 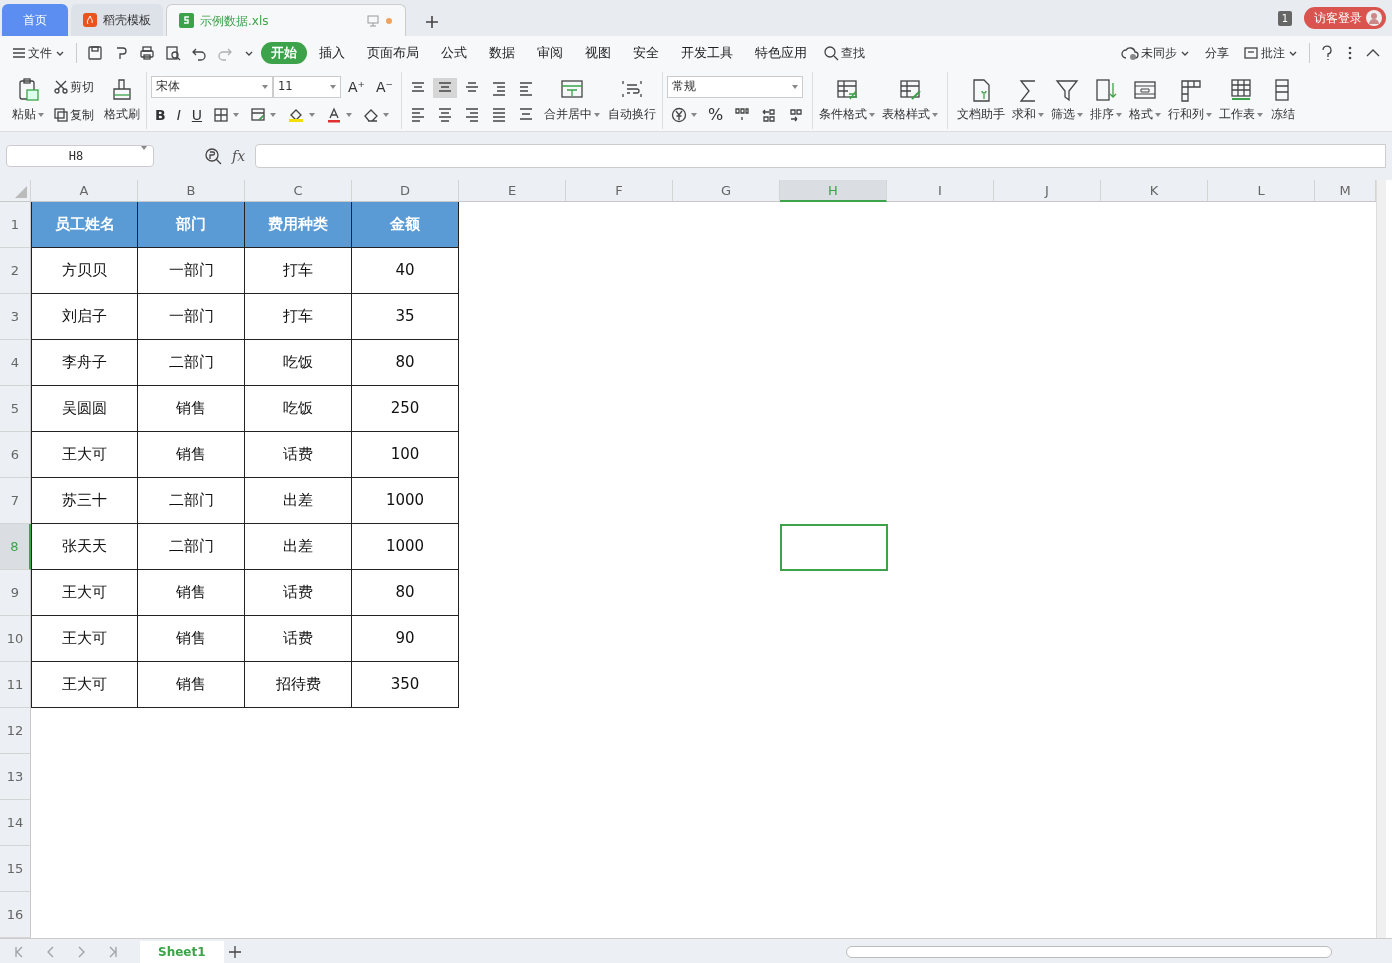 I want to click on ribbon-tab: 数据, so click(x=502, y=53).